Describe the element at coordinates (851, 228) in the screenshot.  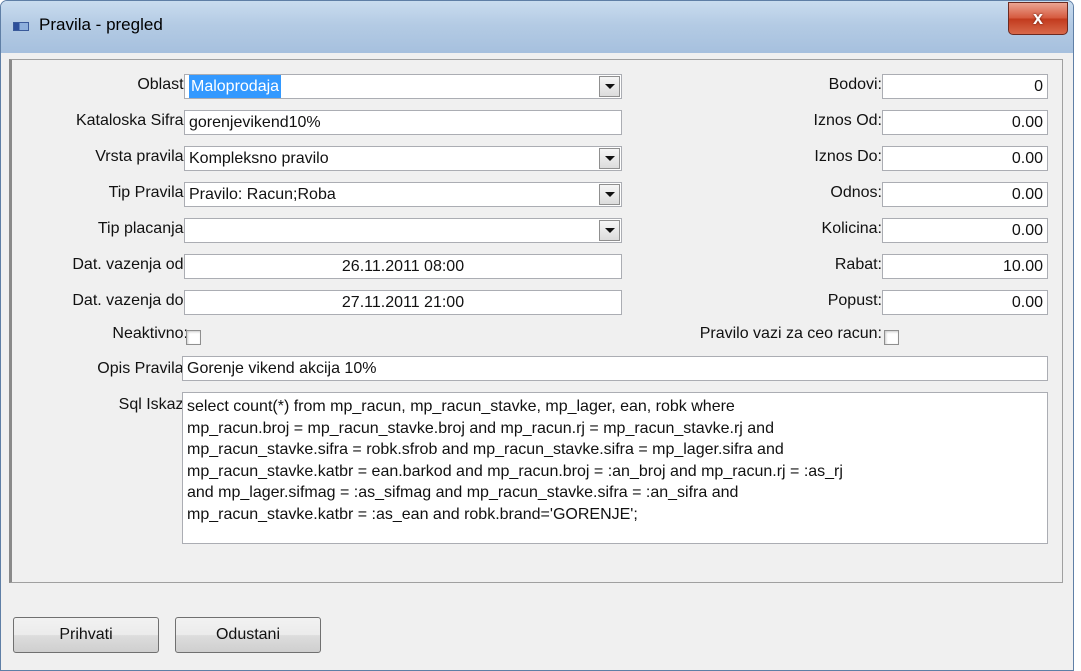
I see `kolicina-label: Kolicina:` at that location.